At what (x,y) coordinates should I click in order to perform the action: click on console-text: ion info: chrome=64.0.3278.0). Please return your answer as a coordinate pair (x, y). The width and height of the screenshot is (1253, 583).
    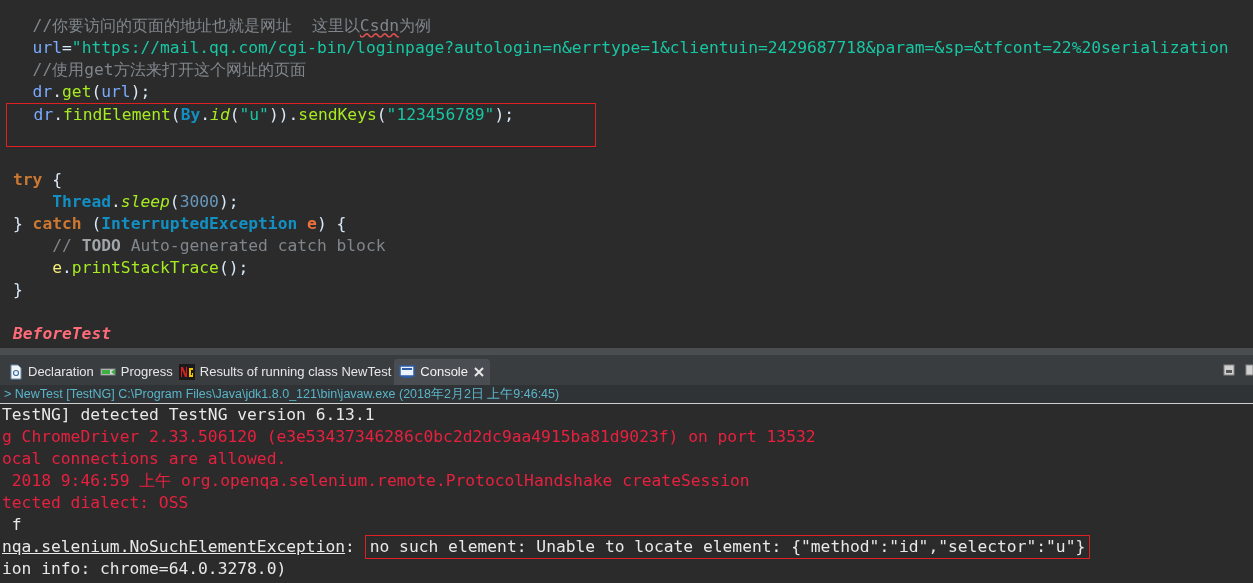
    Looking at the image, I should click on (144, 569).